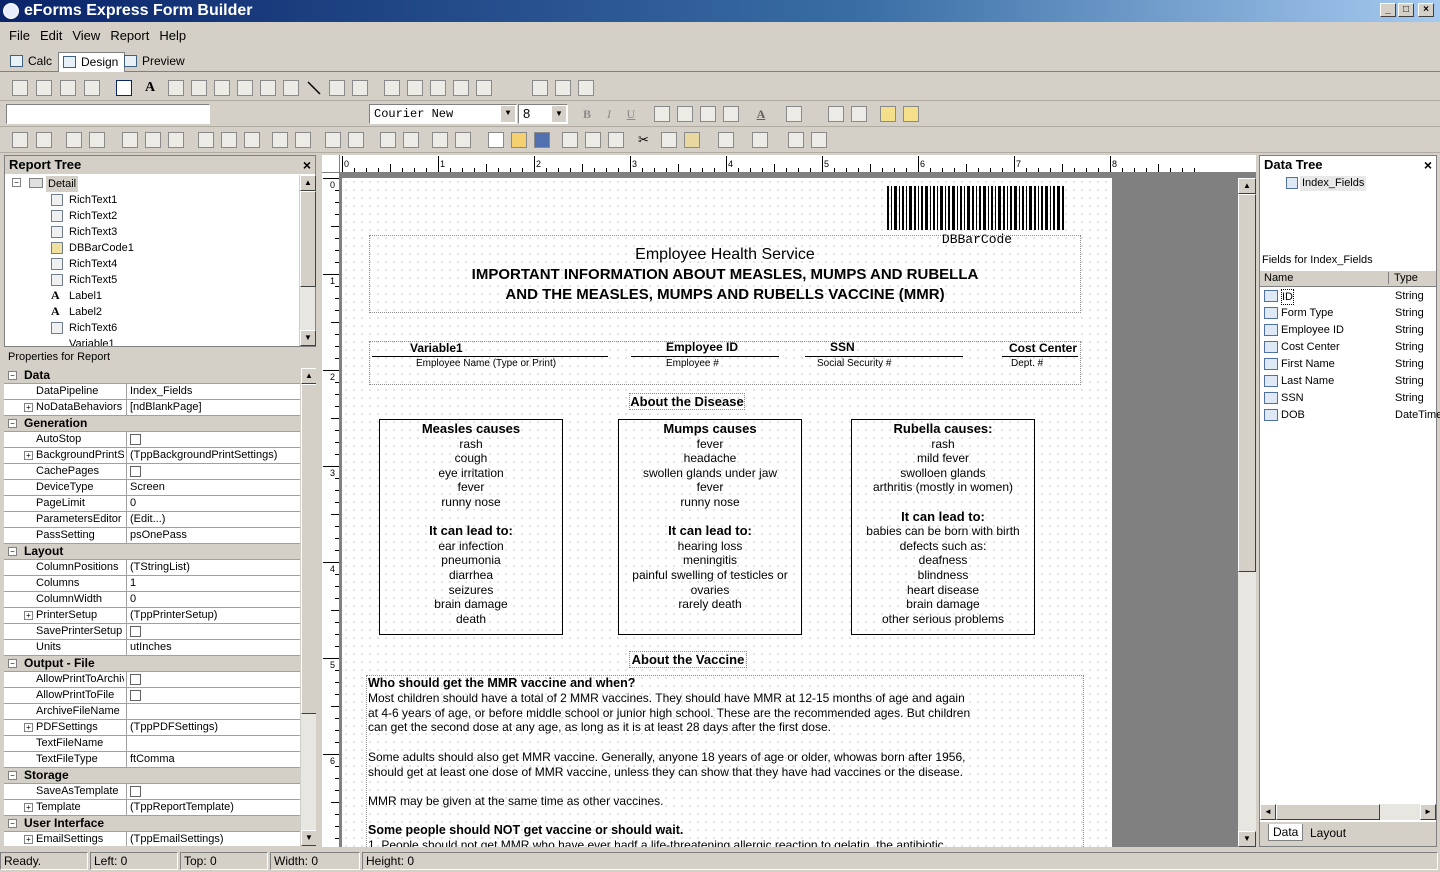  What do you see at coordinates (92, 62) in the screenshot?
I see `tab-design: Design` at bounding box center [92, 62].